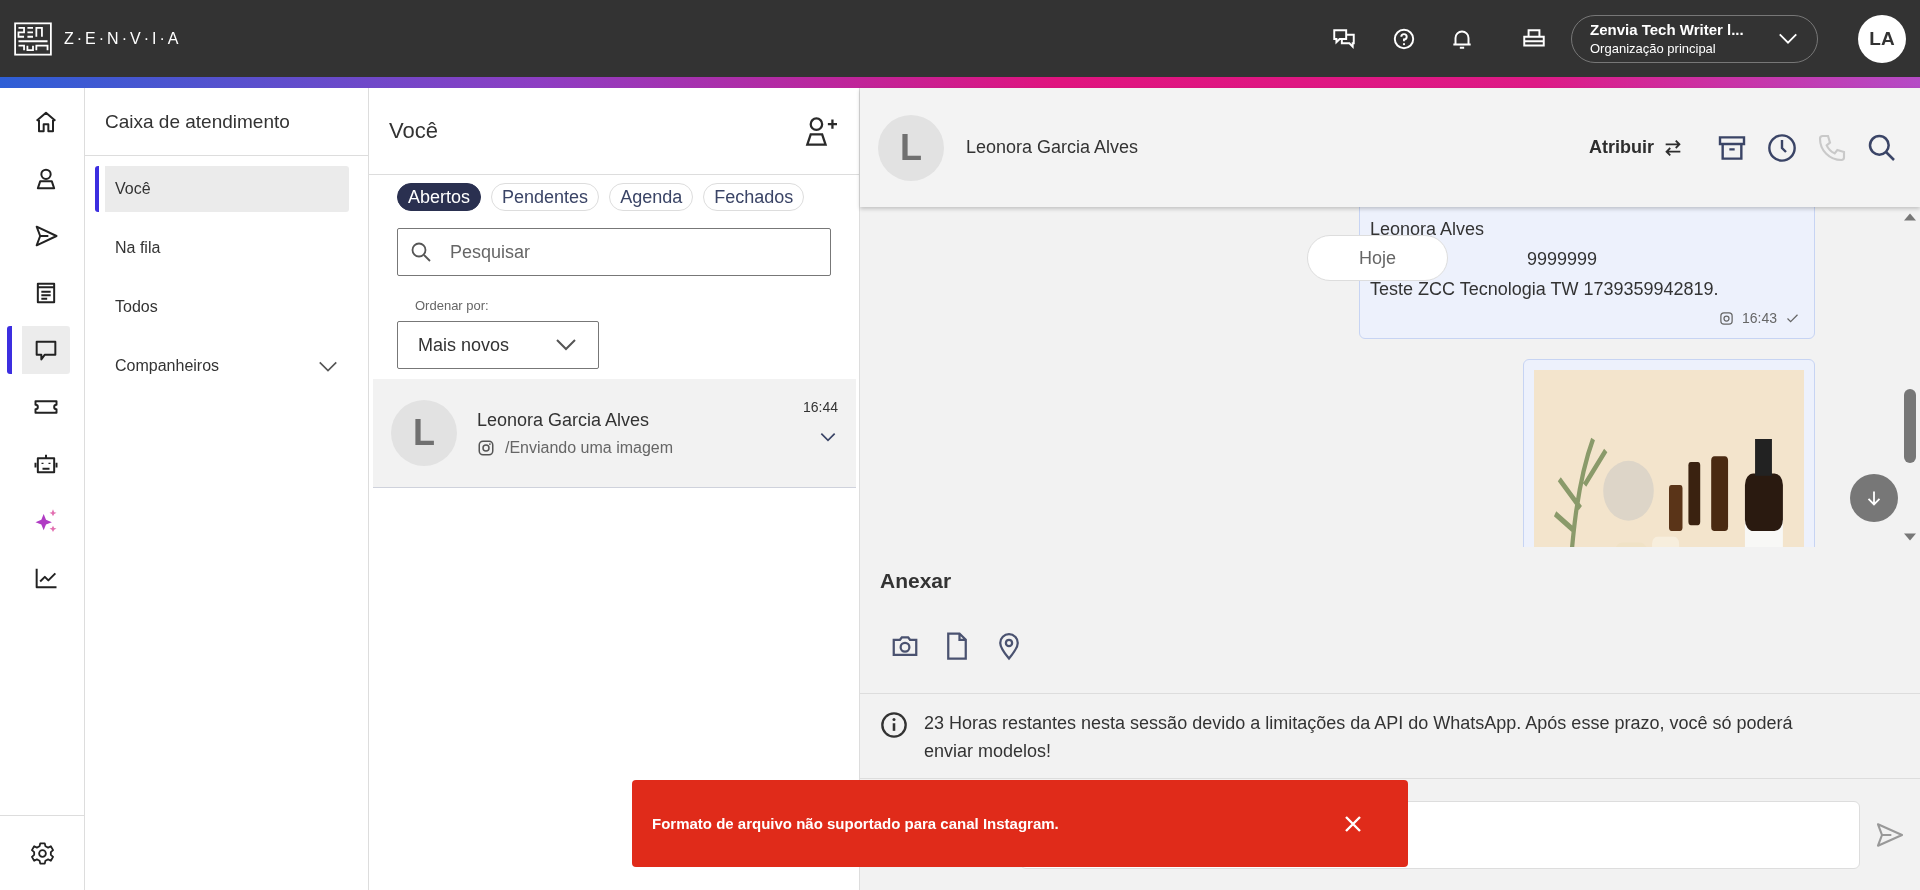 Image resolution: width=1920 pixels, height=890 pixels. I want to click on message-time: 16:44, so click(820, 407).